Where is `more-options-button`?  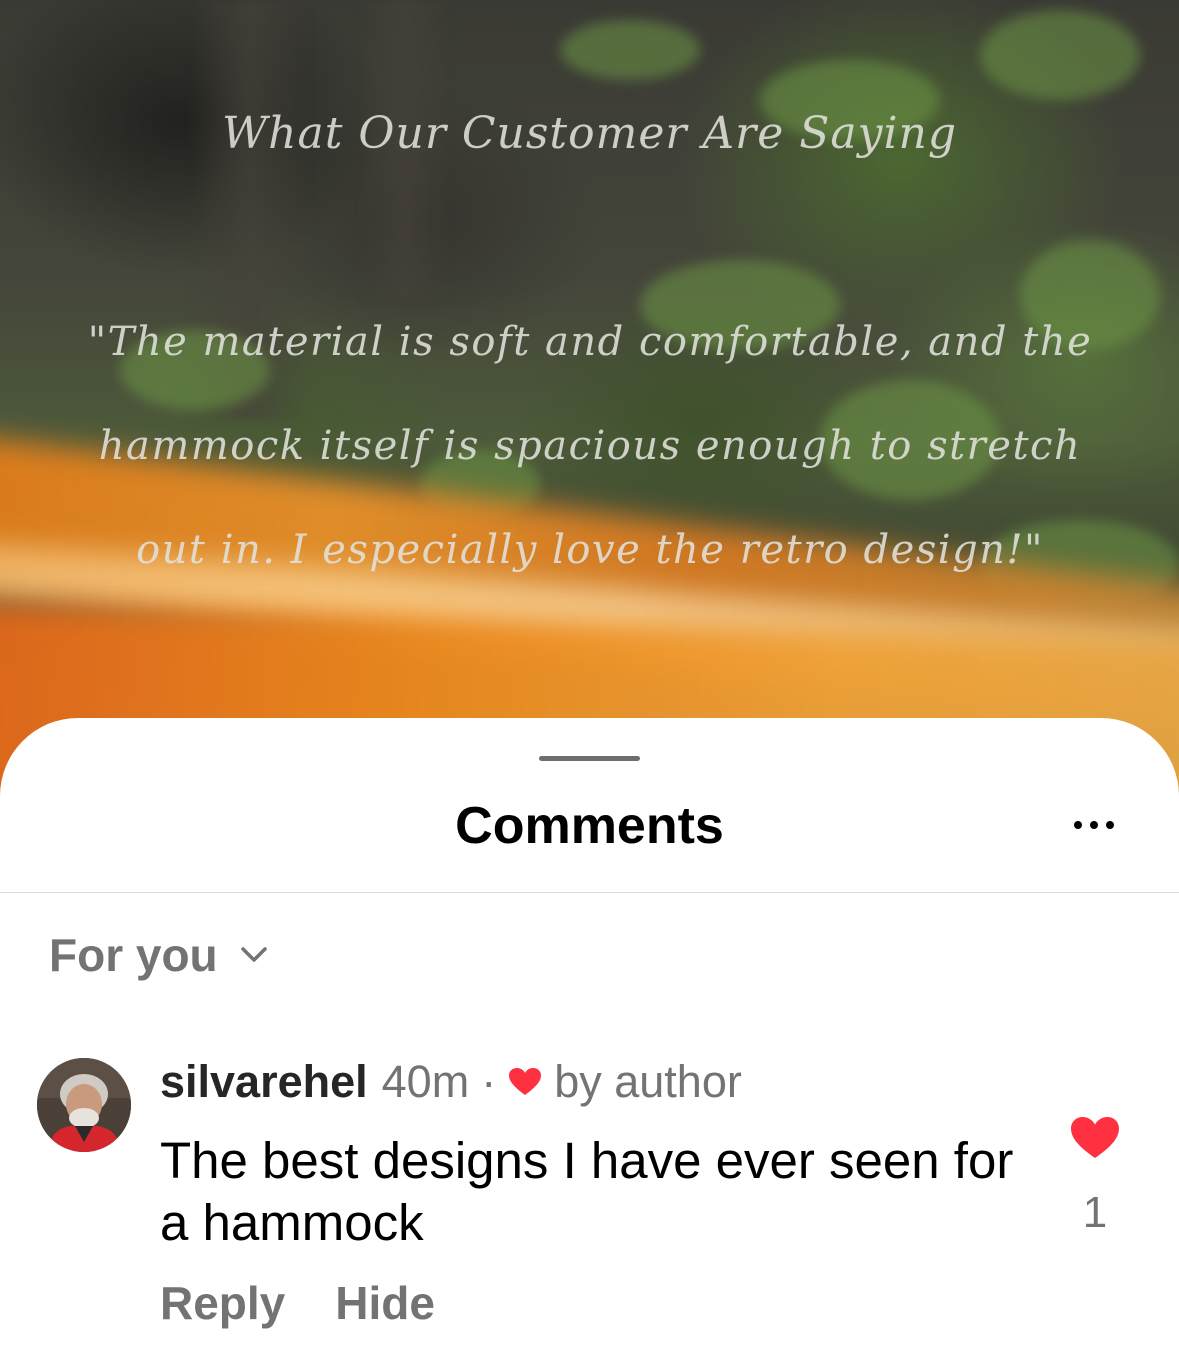
more-options-button is located at coordinates (1094, 825).